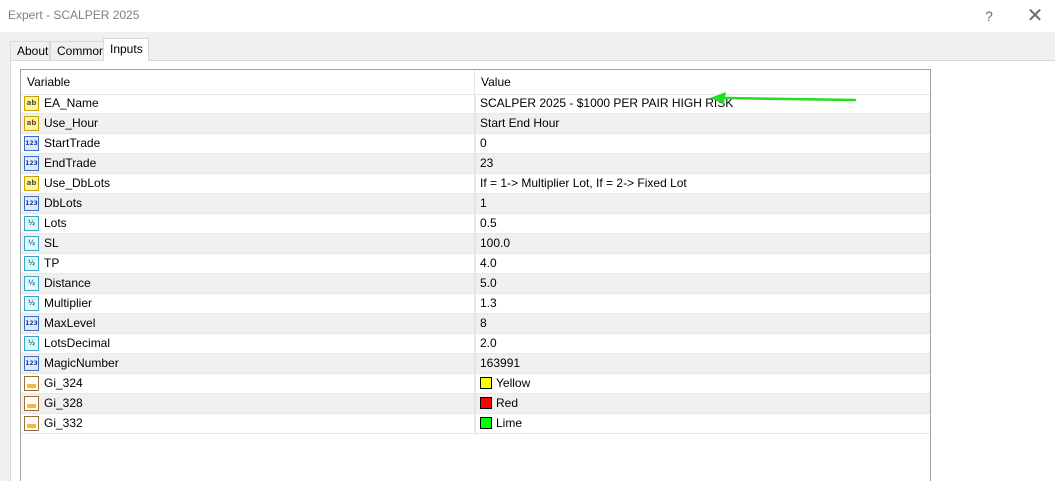 The image size is (1055, 481). What do you see at coordinates (488, 343) in the screenshot?
I see `value-text: 2.0` at bounding box center [488, 343].